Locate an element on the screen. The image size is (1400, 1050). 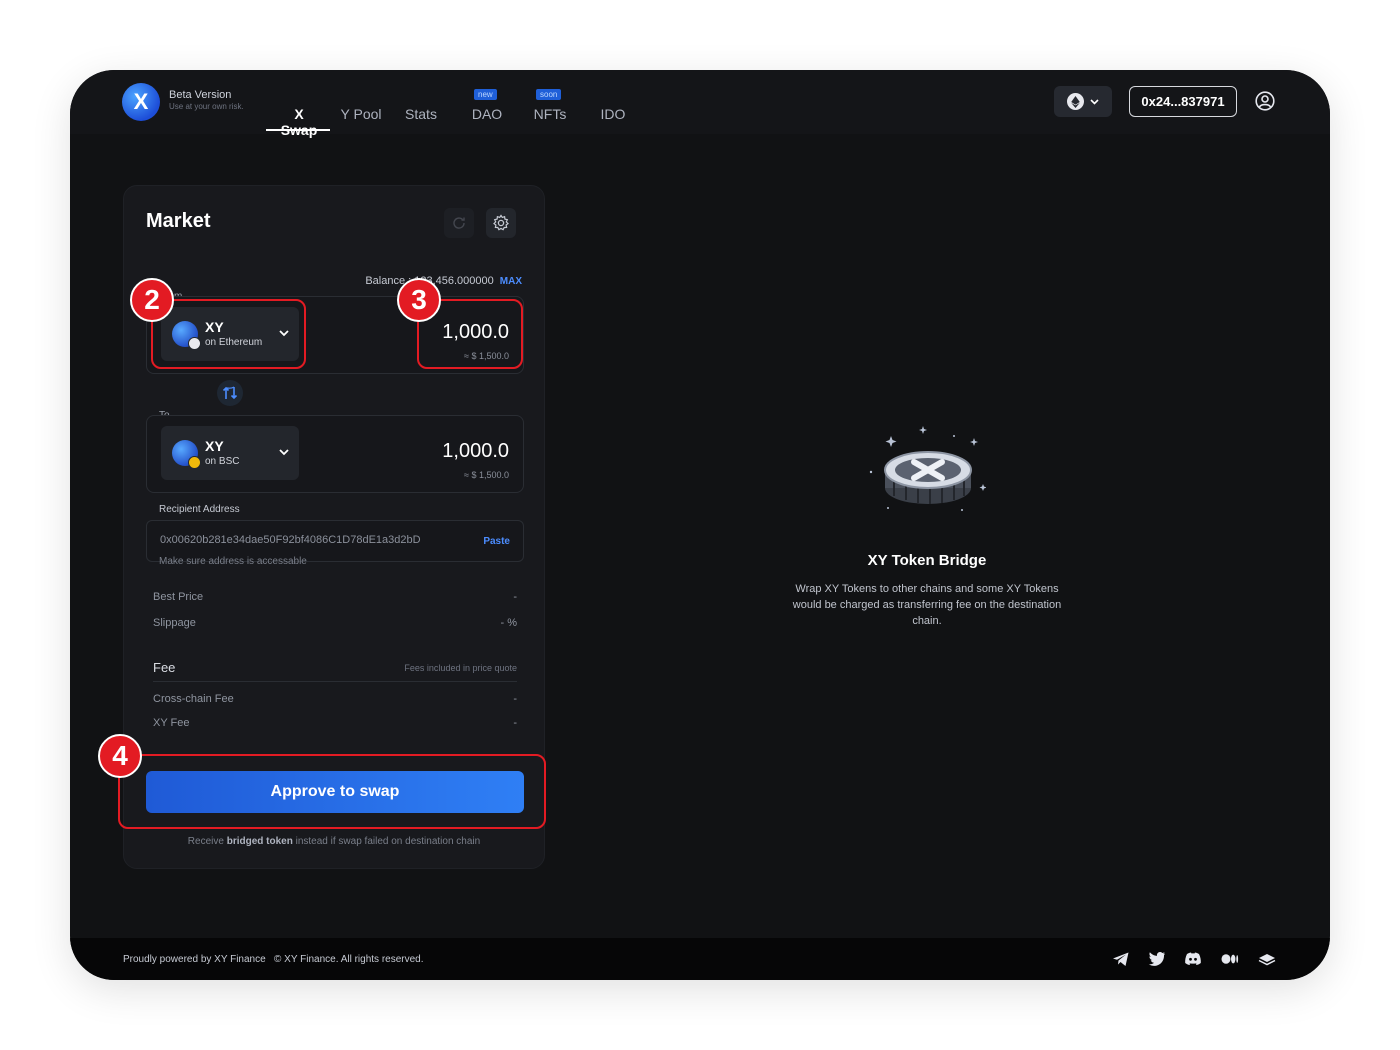
xy-fee-value: - is located at coordinates (515, 723).